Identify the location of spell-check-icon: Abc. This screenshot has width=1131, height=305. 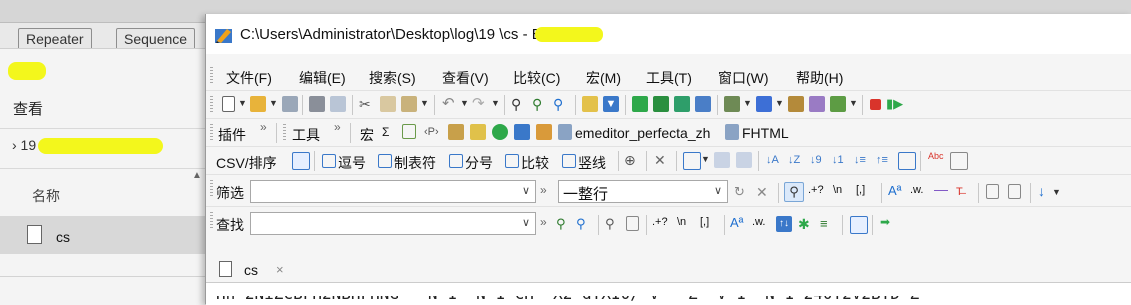
(936, 160).